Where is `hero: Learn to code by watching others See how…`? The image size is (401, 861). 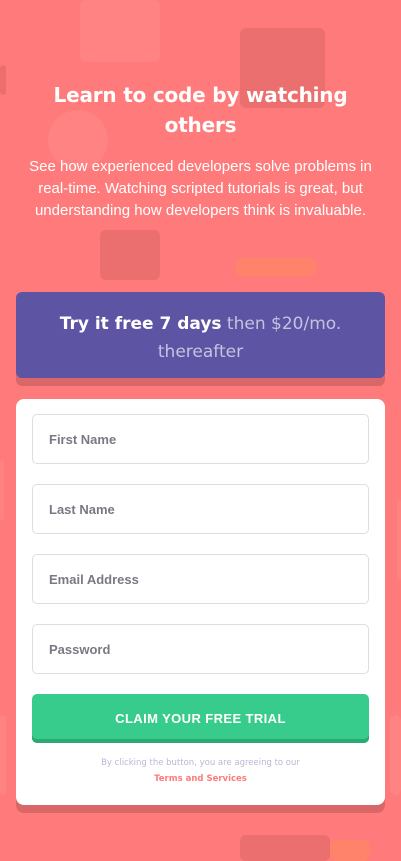
hero: Learn to code by watching others See how… is located at coordinates (200, 151).